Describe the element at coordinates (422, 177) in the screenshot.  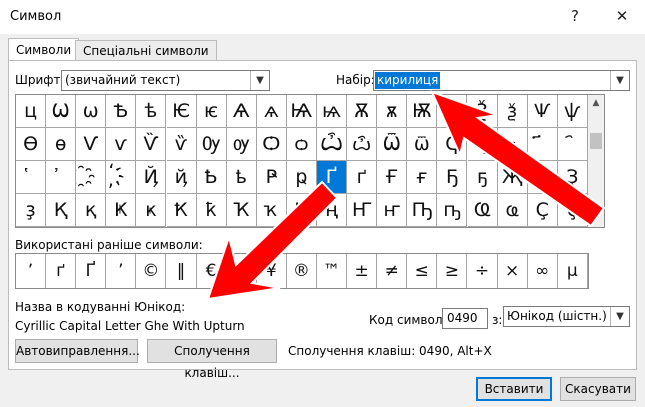
I see `symbol-cell: ғ` at that location.